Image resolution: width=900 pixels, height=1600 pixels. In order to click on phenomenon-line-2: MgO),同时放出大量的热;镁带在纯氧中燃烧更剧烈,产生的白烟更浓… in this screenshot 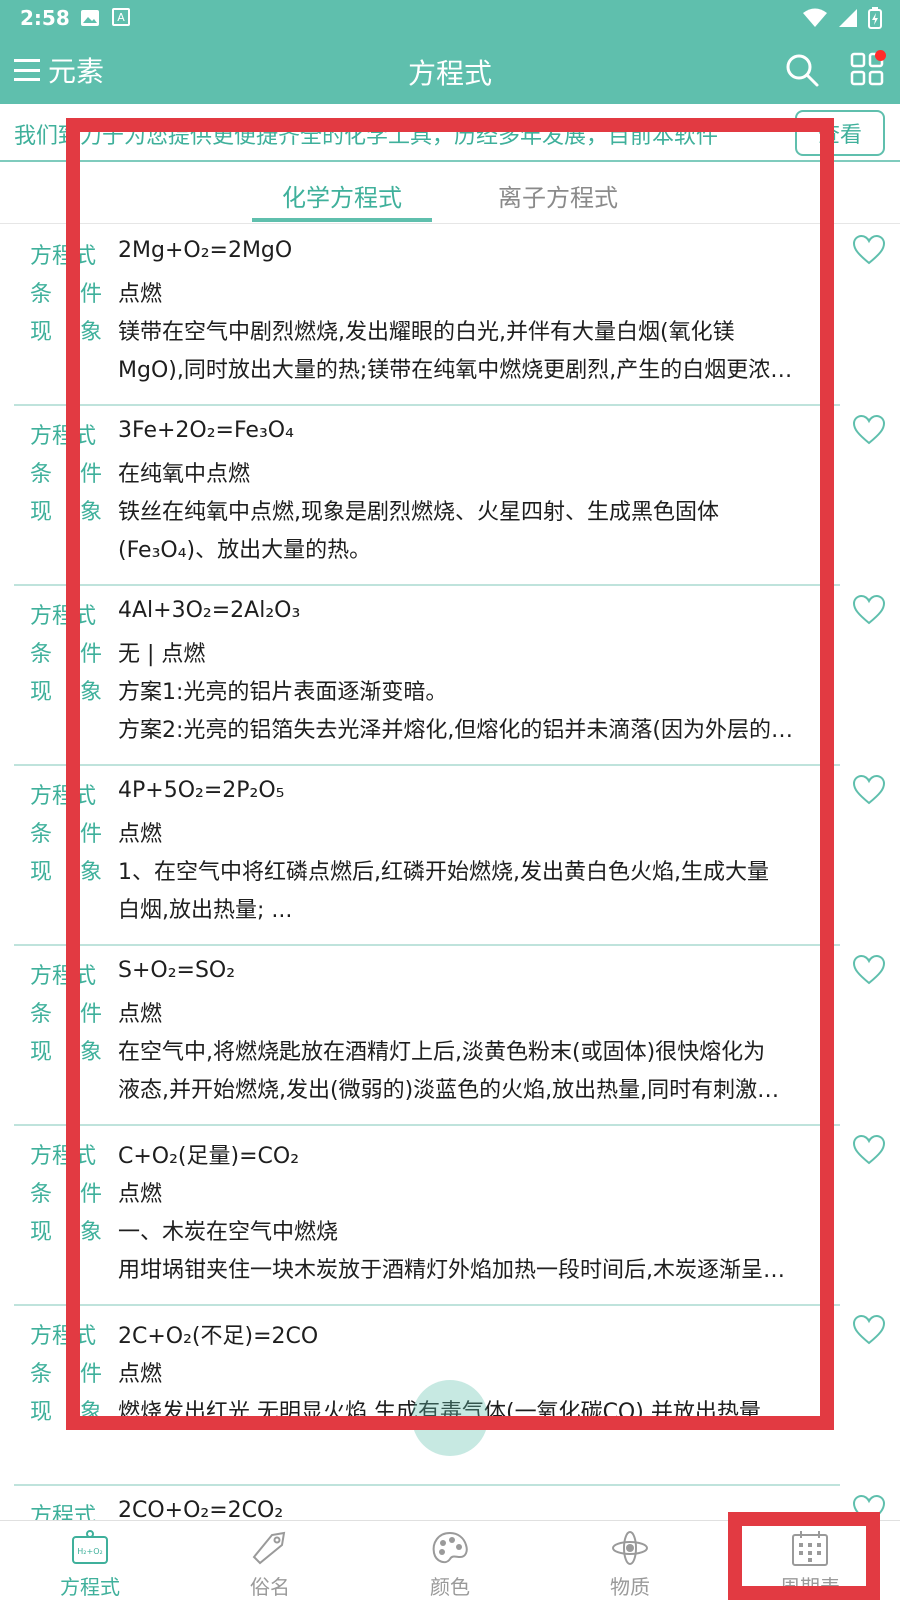, I will do `click(455, 370)`.